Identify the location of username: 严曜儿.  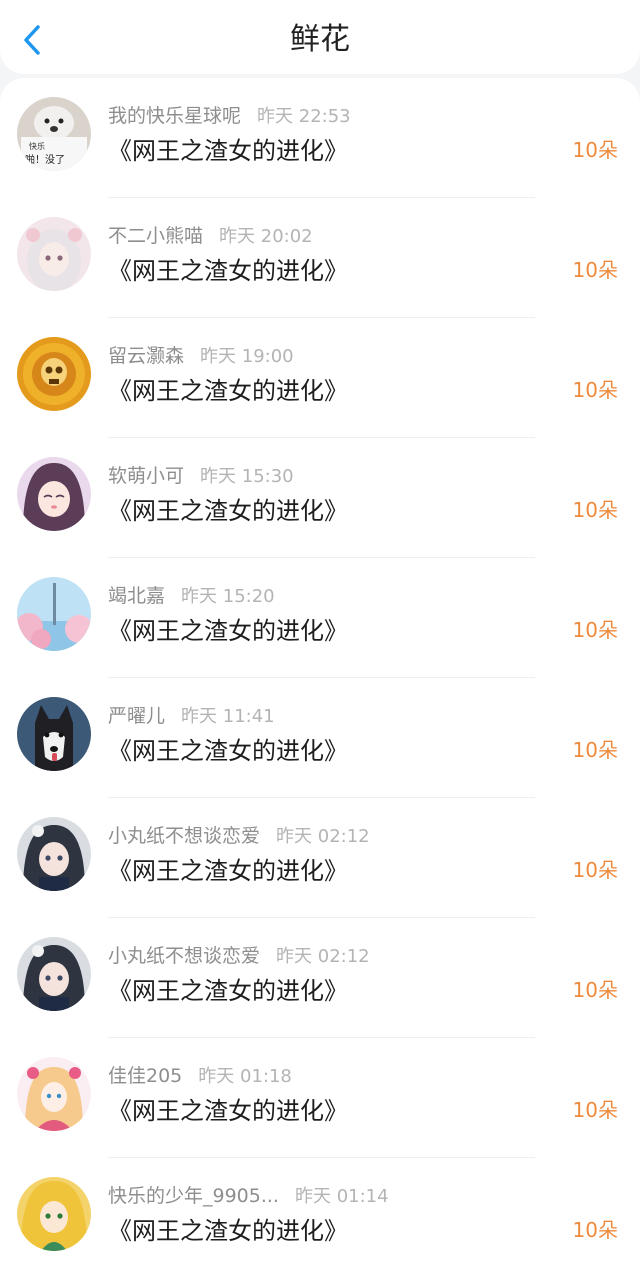
(136, 716).